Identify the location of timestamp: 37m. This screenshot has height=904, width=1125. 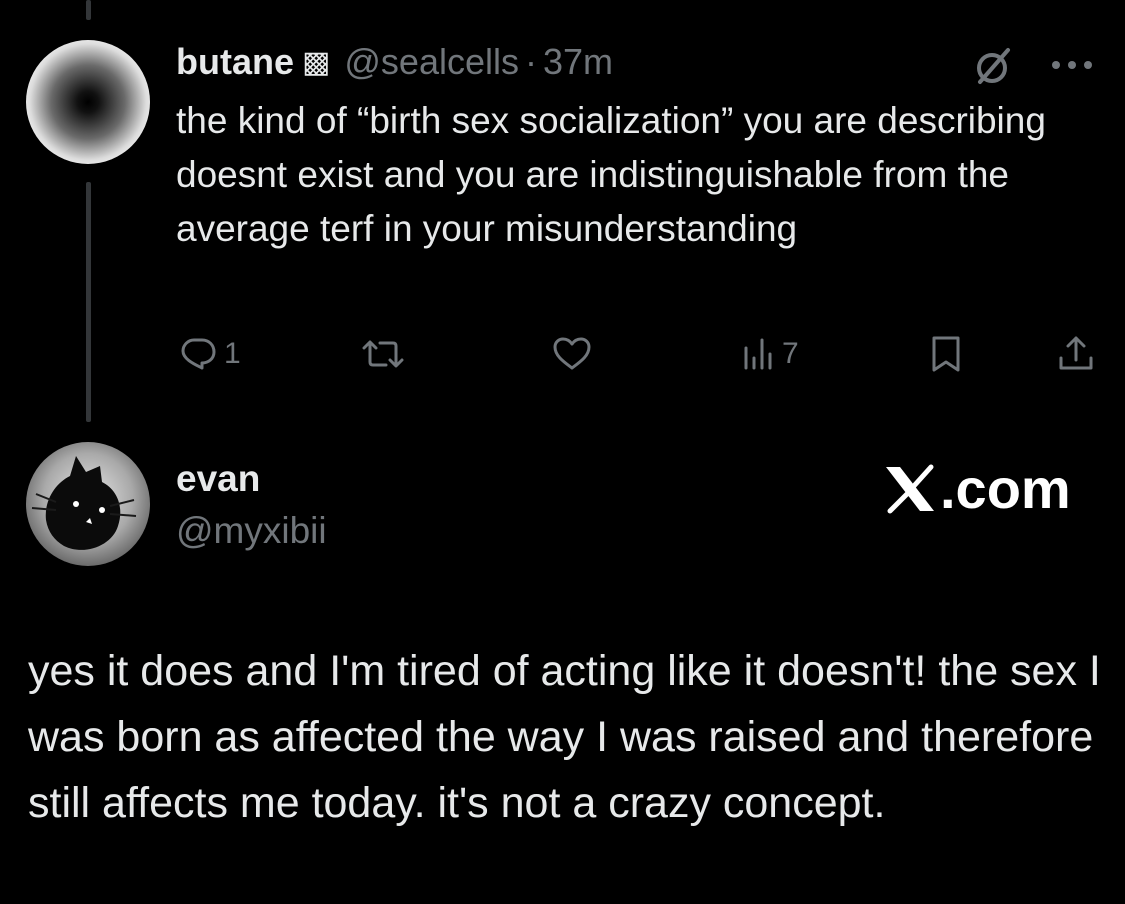
(578, 62).